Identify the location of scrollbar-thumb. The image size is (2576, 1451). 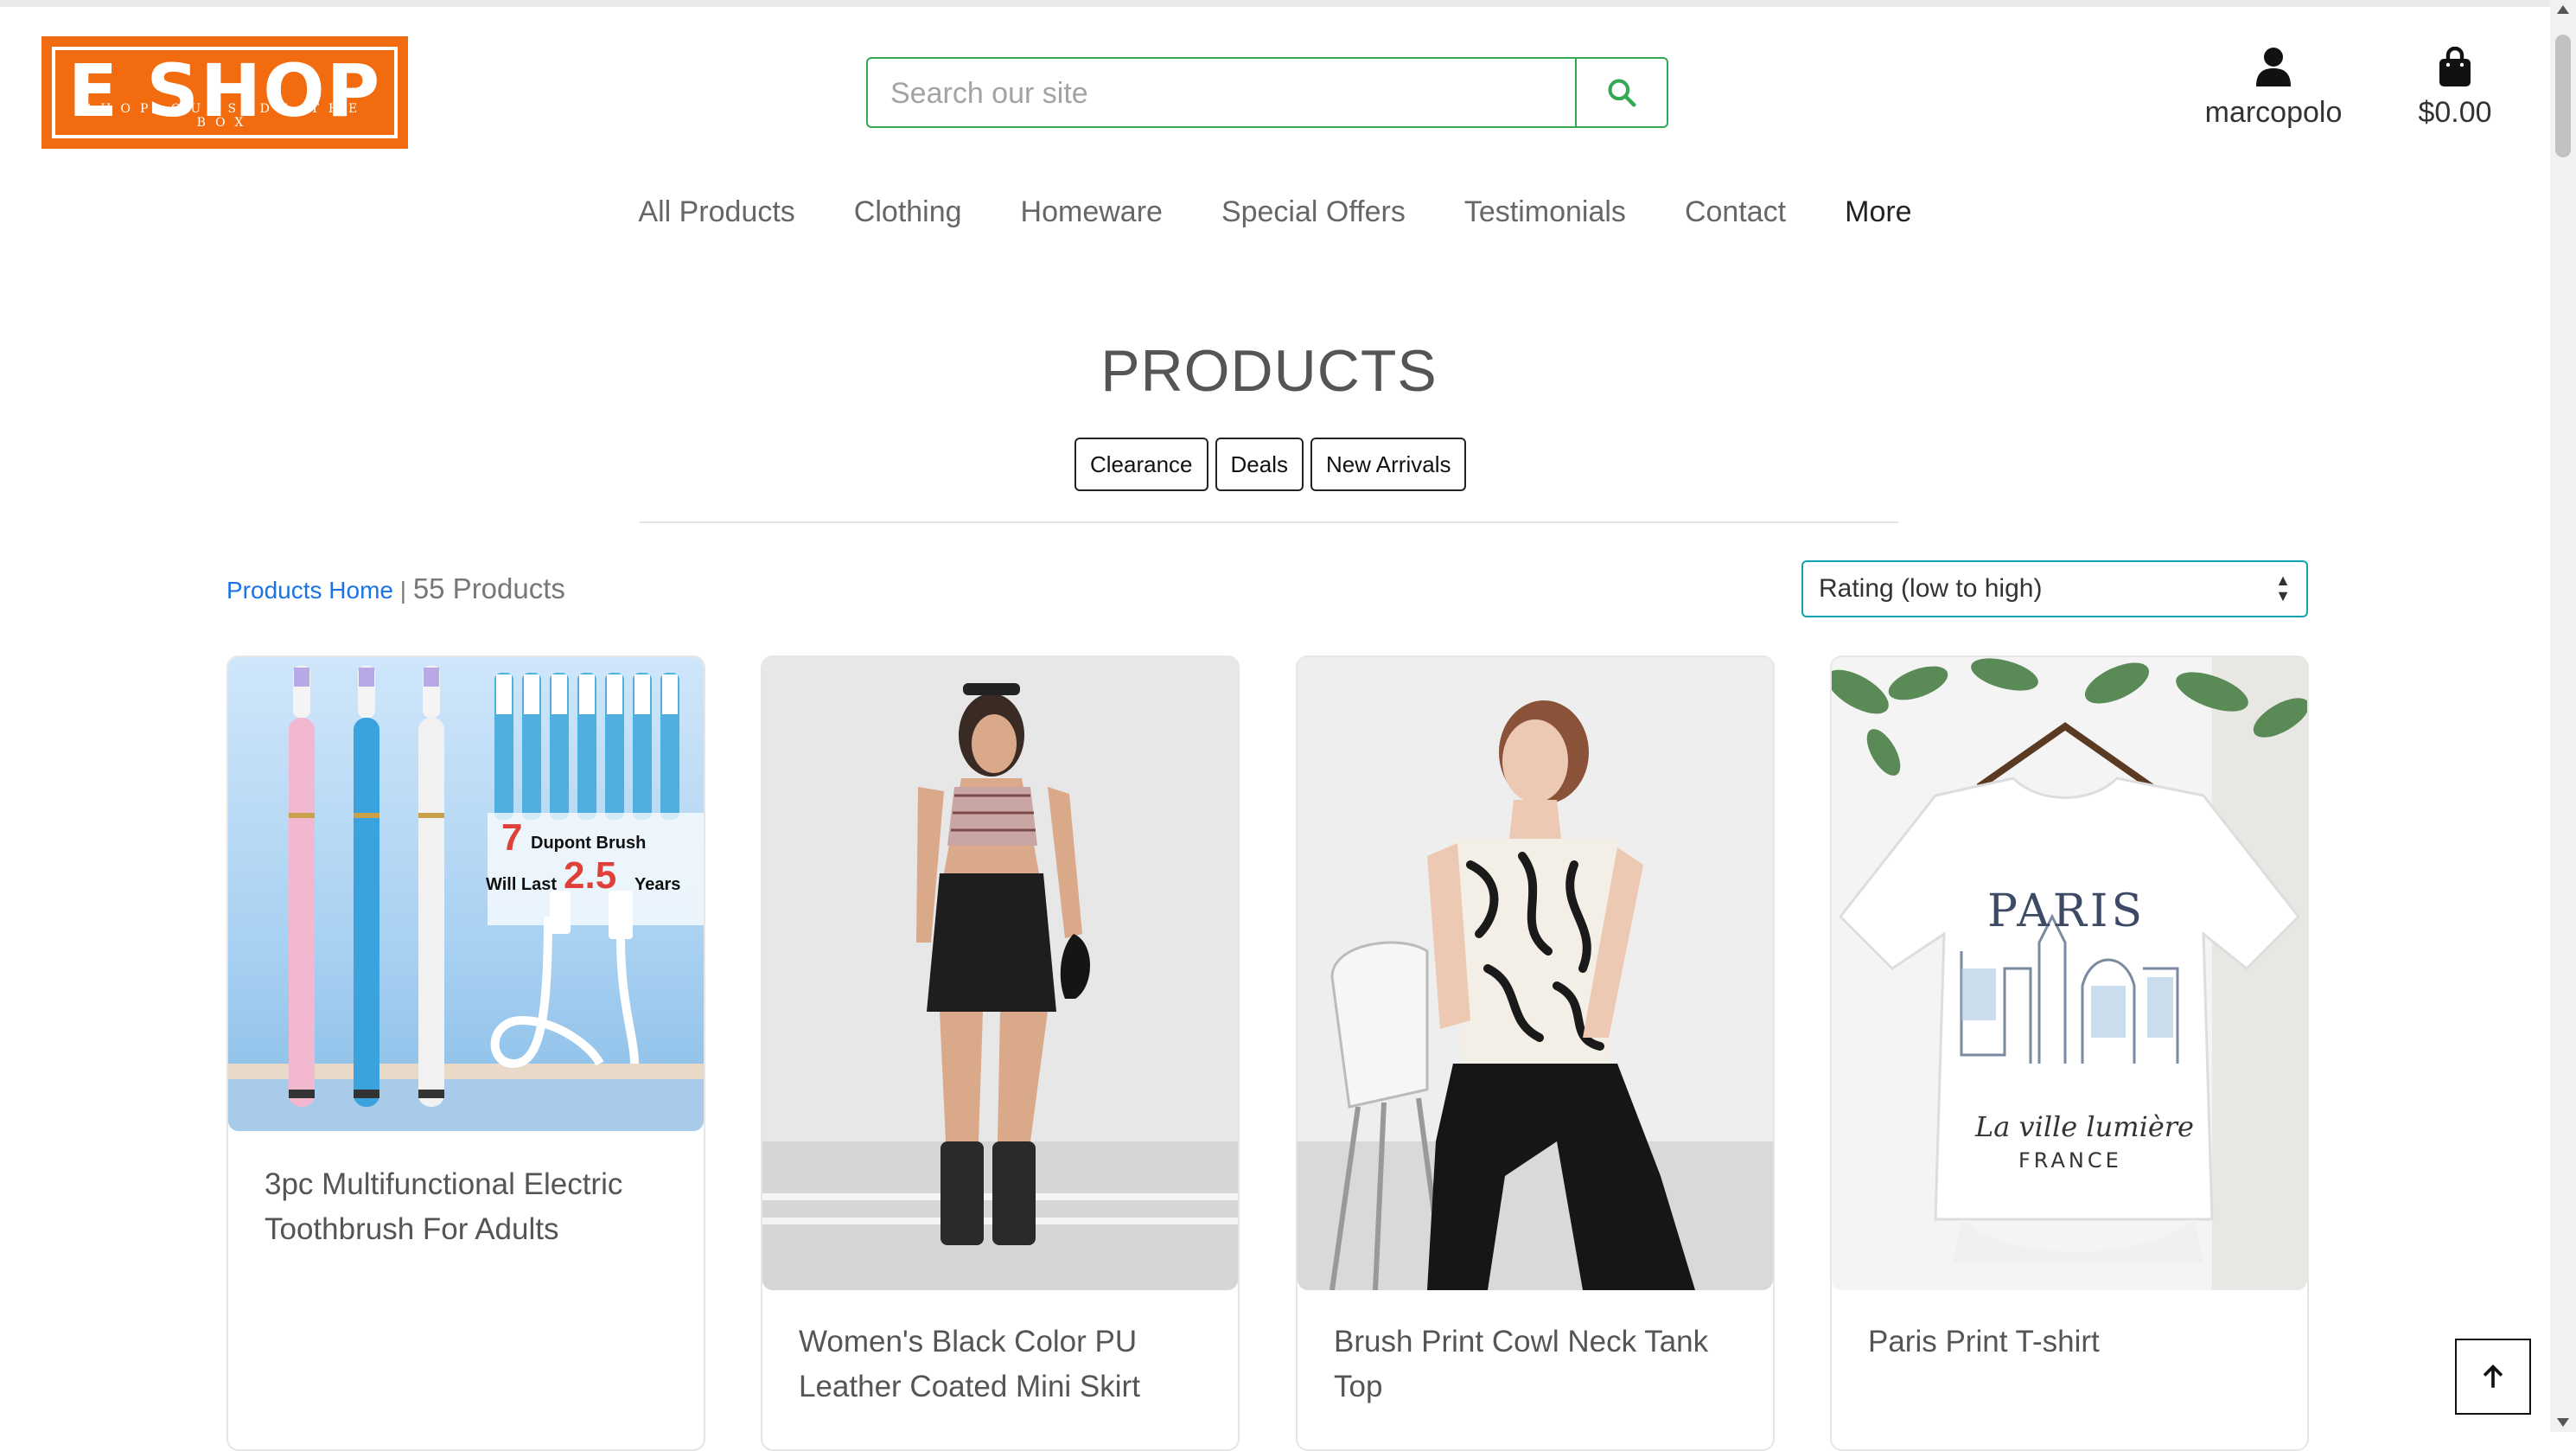
(2563, 96).